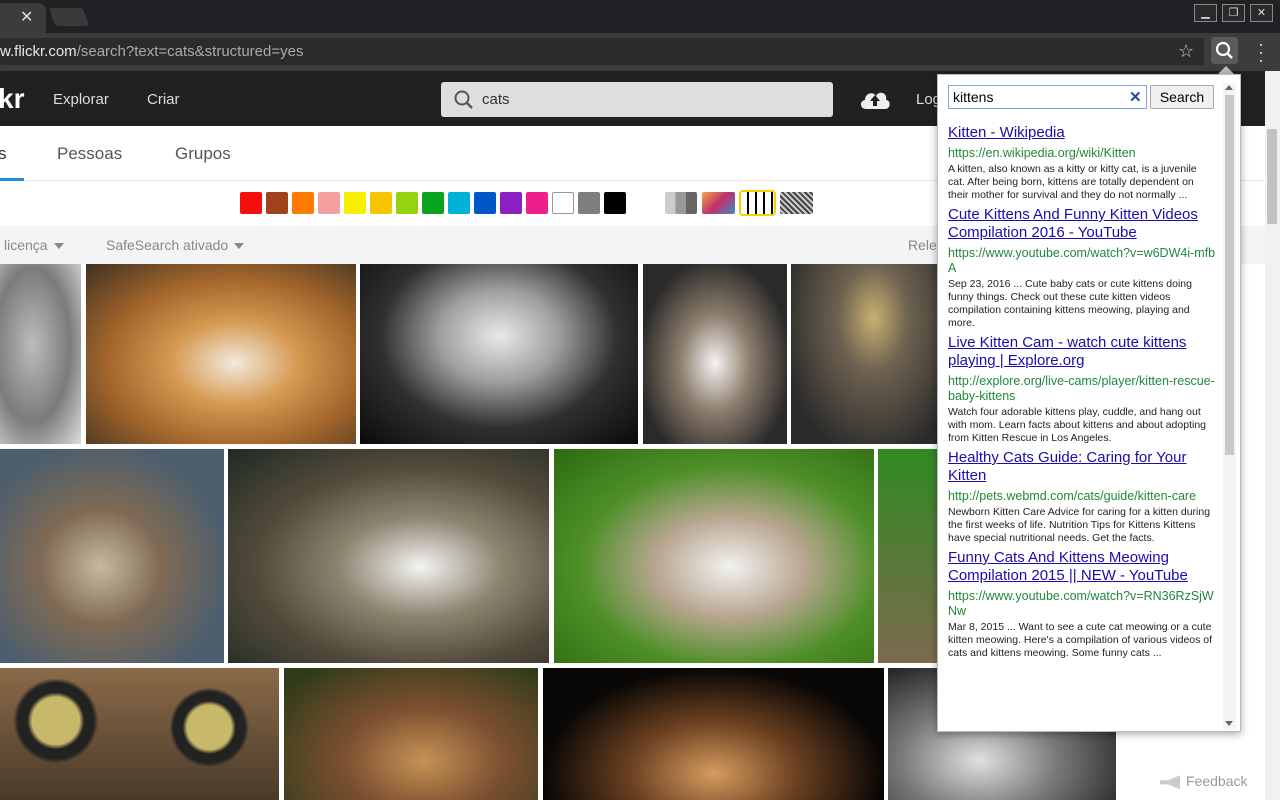 The image size is (1280, 800). I want to click on browser-tab: ✕, so click(23, 18).